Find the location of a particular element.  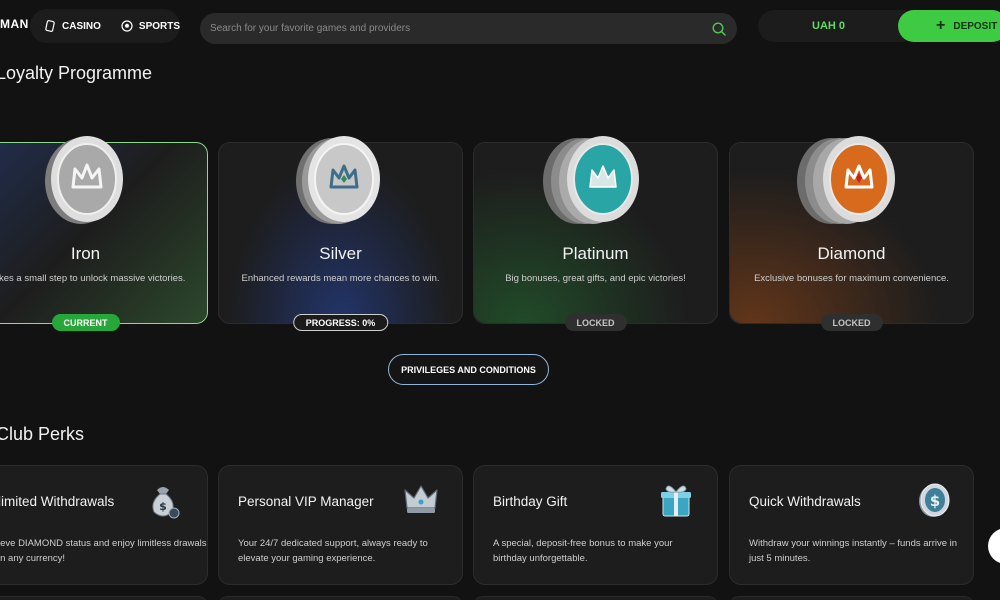

deposit-label: DEPOSIT is located at coordinates (975, 26).